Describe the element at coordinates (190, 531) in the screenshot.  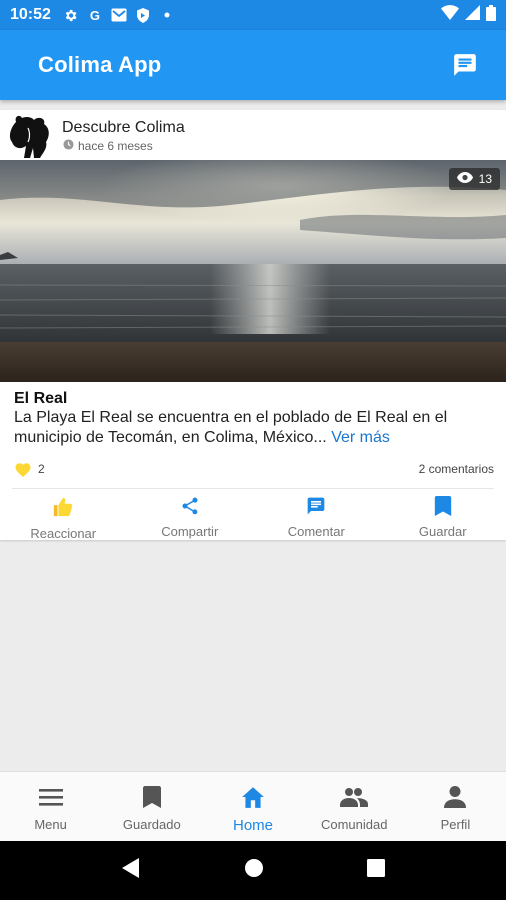
I see `share-label: Compartir` at that location.